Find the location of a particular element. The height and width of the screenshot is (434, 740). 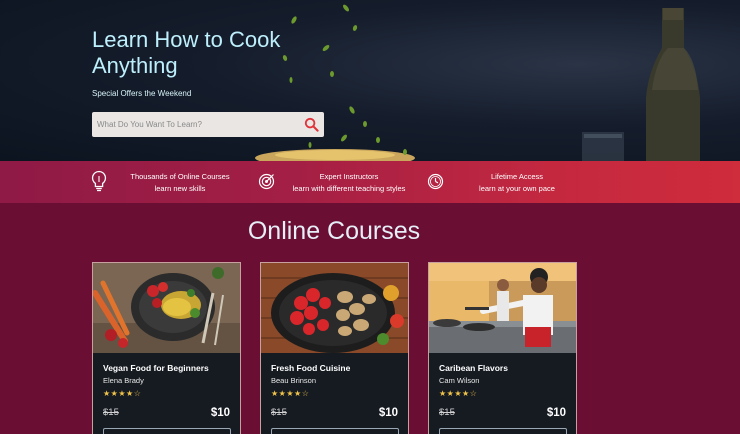

feature-subtitle: learn with different teaching styles is located at coordinates (349, 188).